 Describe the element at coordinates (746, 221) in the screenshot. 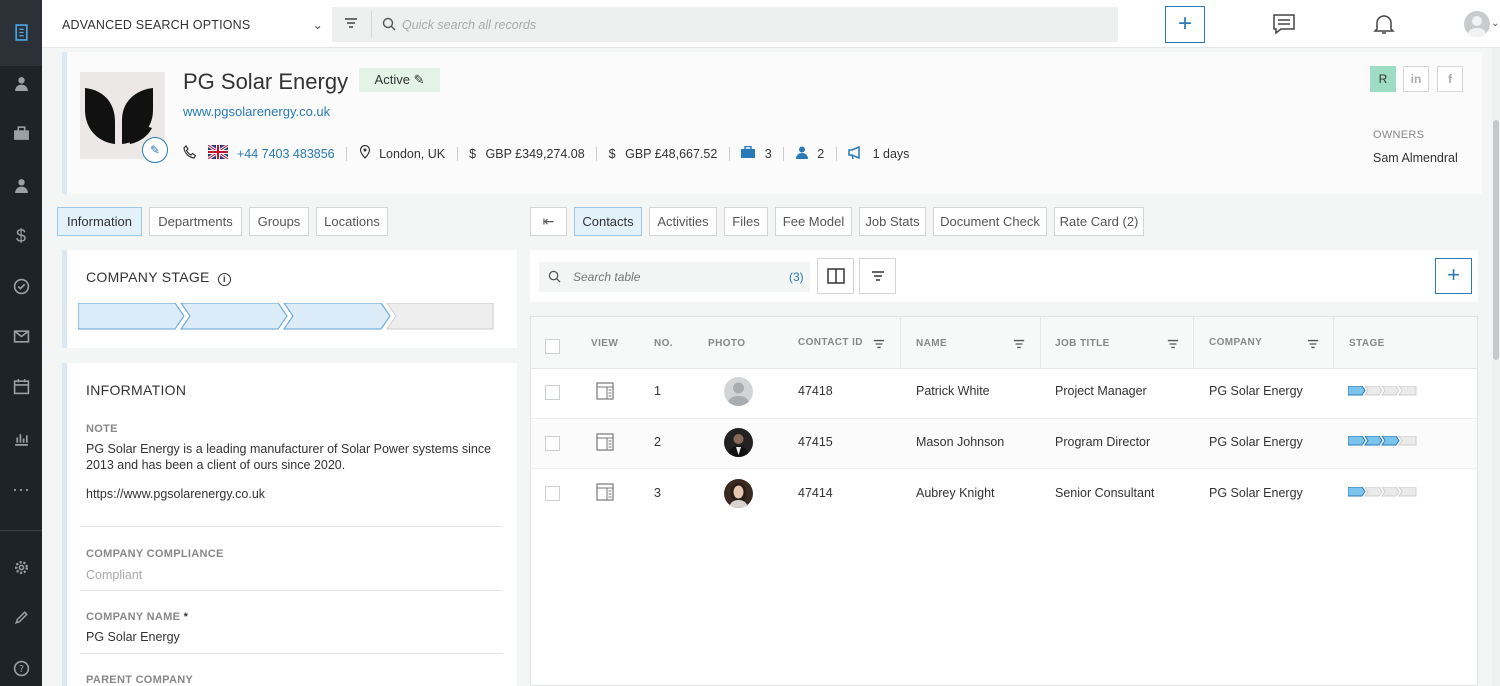

I see `tab-files: Files` at that location.